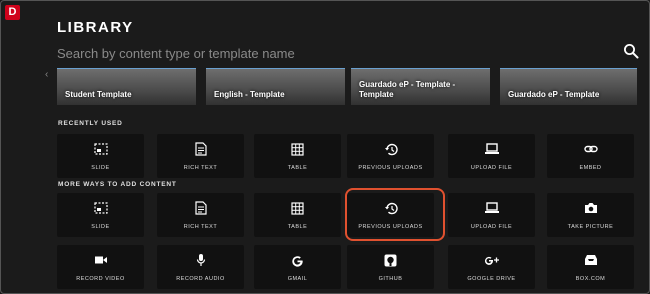 Image resolution: width=650 pixels, height=294 pixels. I want to click on recent-tile-rich-text: RICH TEXT, so click(200, 156).